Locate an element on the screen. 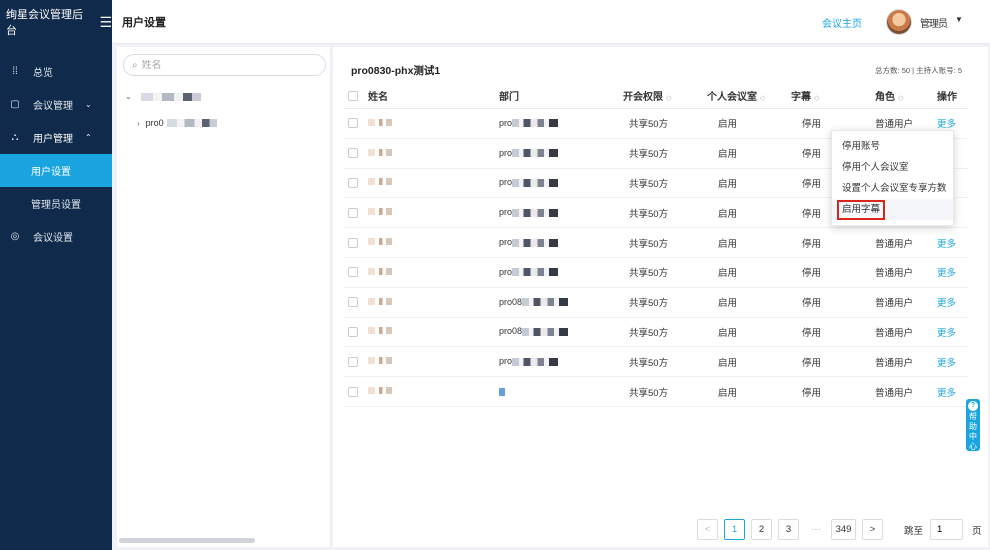  page-button-3: 3 is located at coordinates (788, 529).